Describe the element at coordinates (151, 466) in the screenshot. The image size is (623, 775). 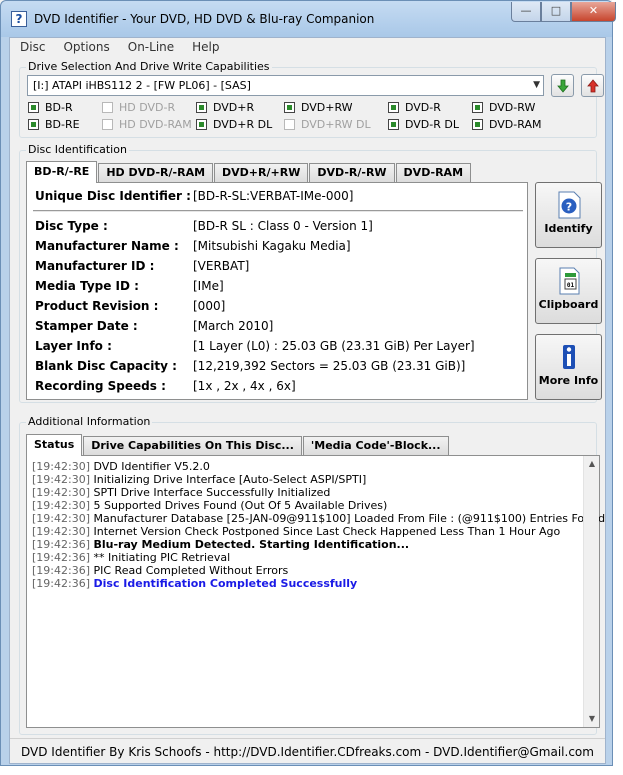
I see `log-message: DVD Identifier V5.2.0` at that location.